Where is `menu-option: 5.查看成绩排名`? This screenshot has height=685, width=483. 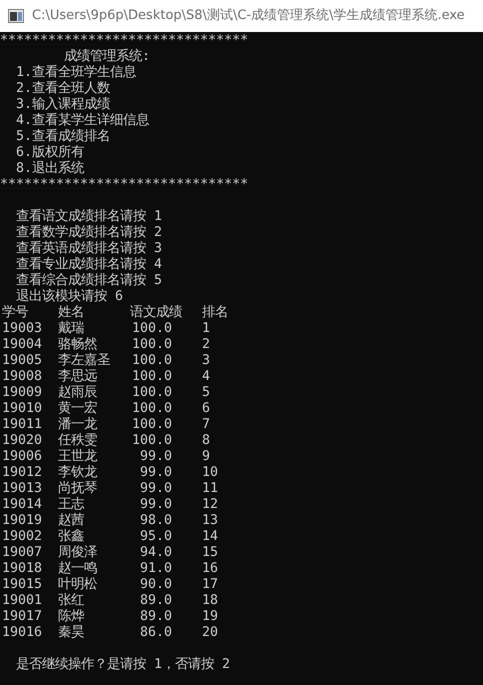 menu-option: 5.查看成绩排名 is located at coordinates (241, 137).